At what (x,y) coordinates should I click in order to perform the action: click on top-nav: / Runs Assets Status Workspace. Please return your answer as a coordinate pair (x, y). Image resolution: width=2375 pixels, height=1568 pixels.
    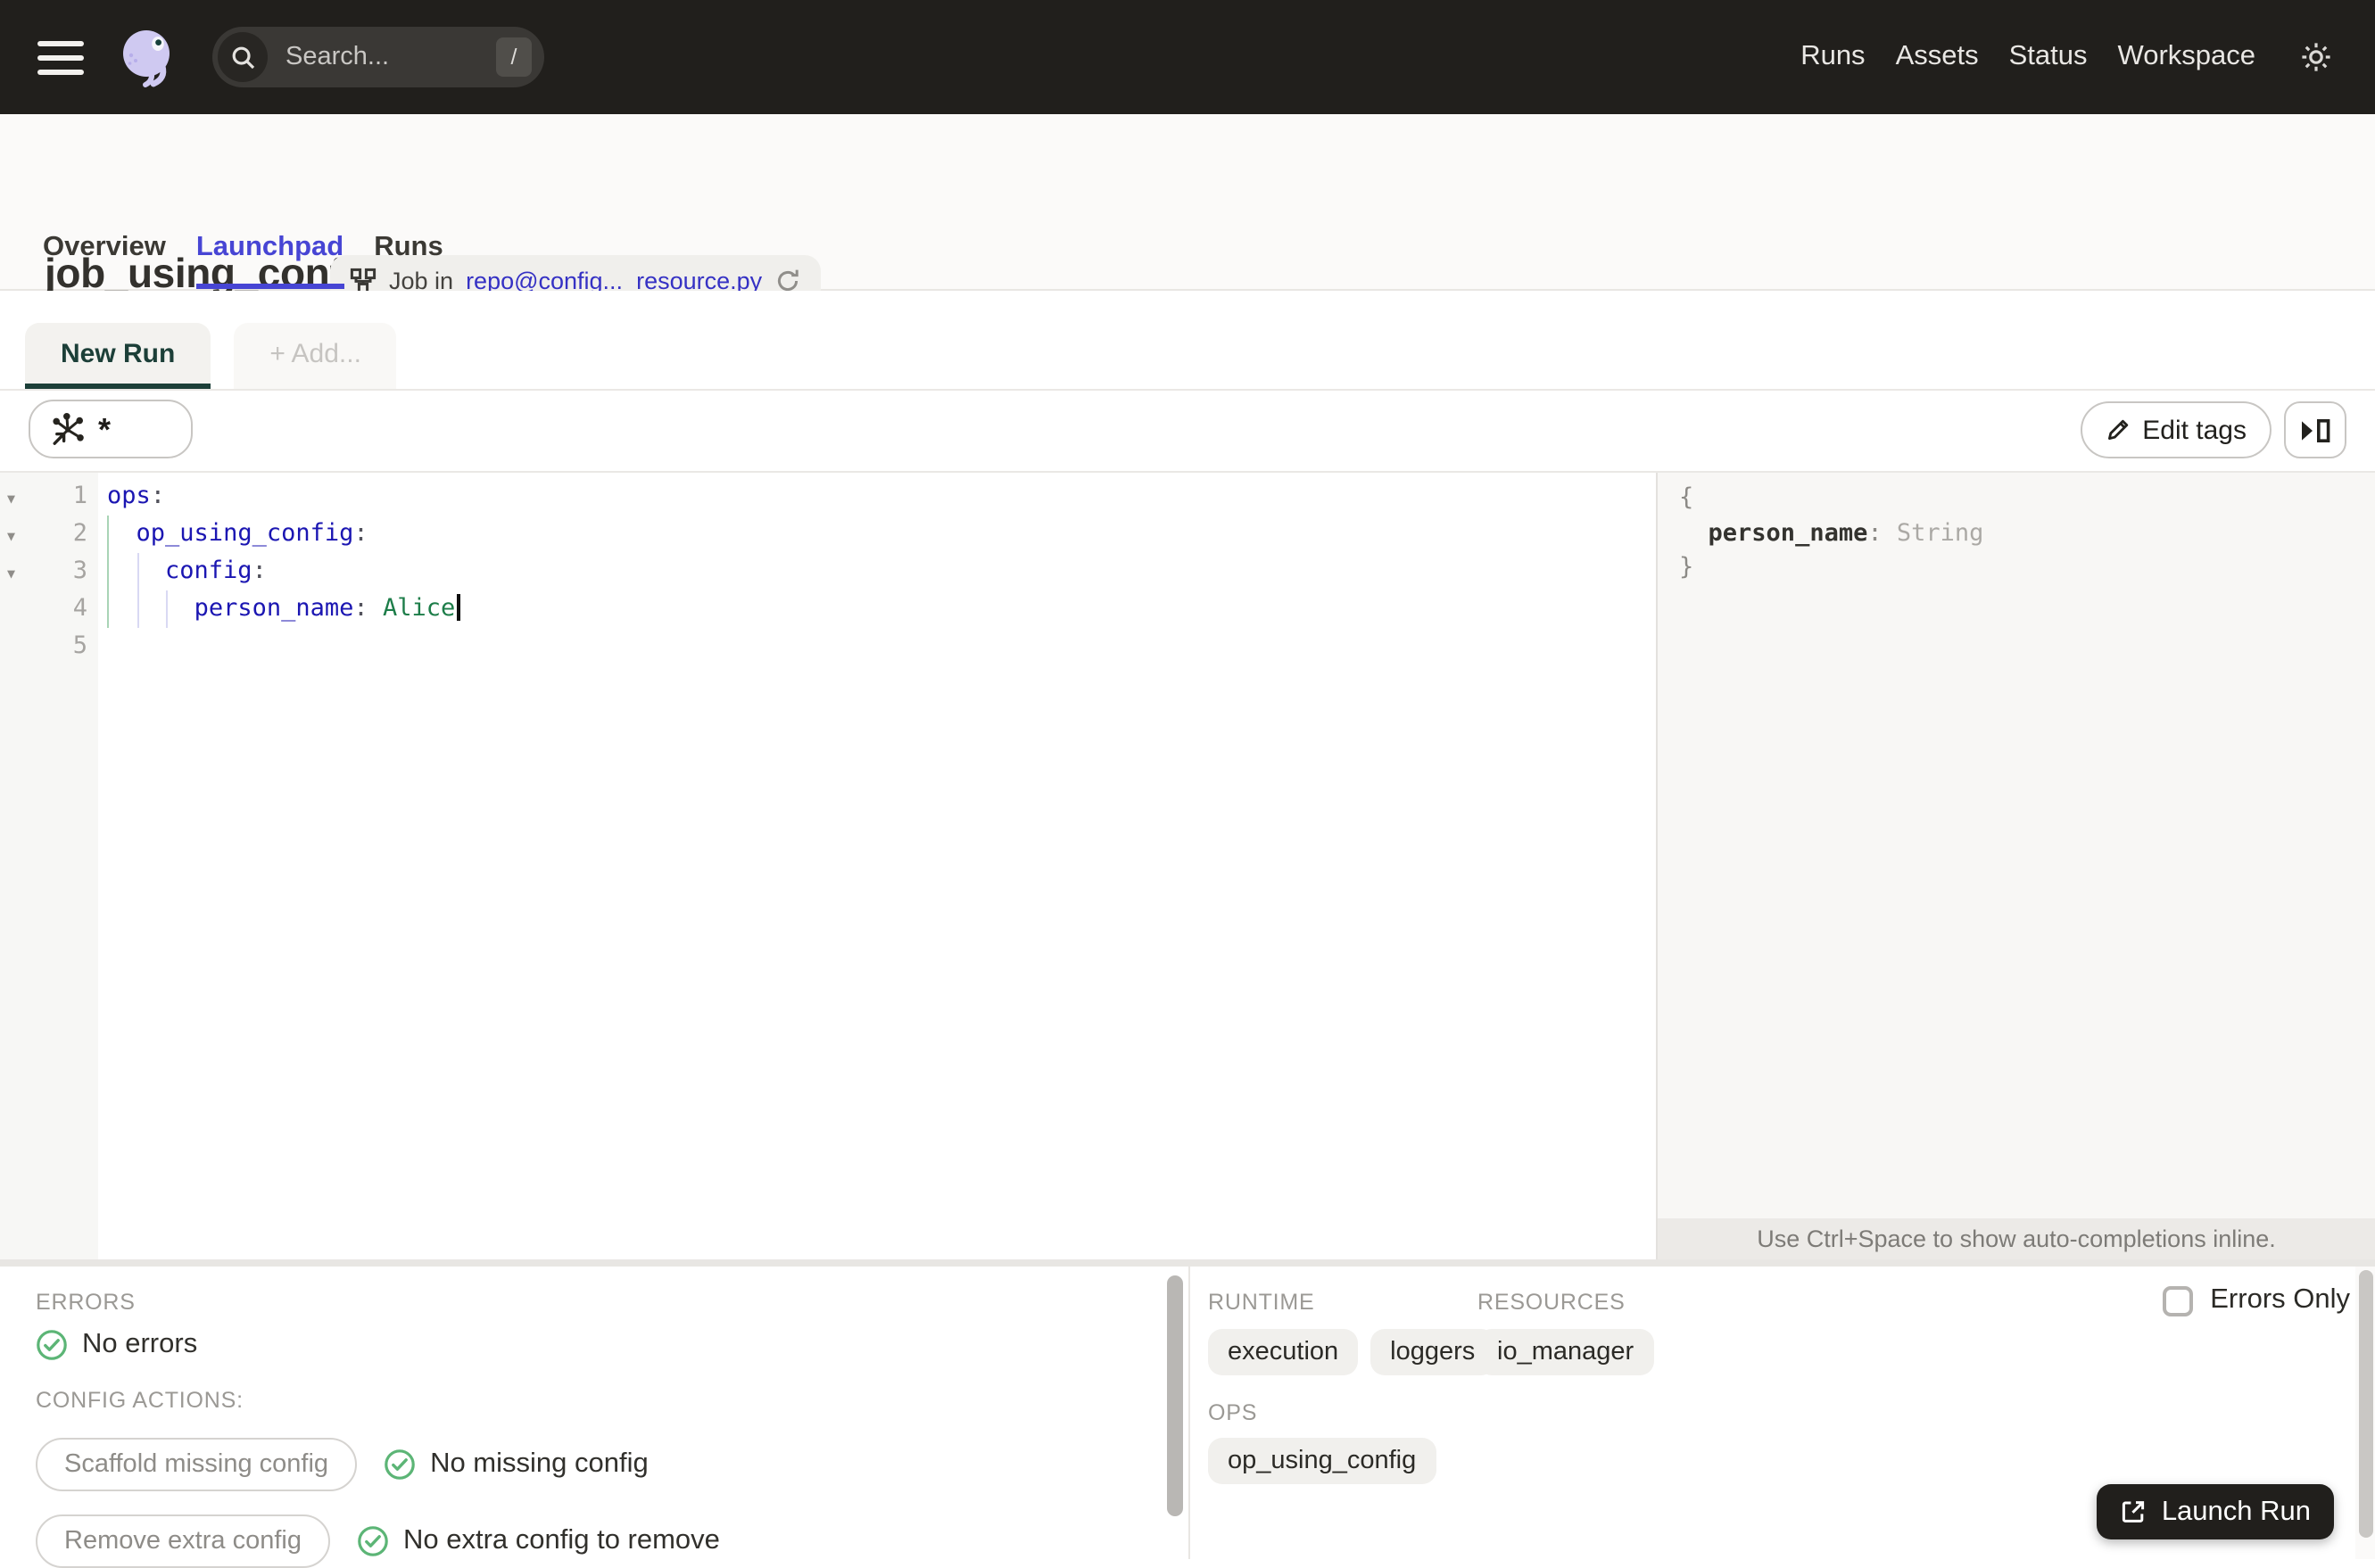
    Looking at the image, I should click on (1187, 57).